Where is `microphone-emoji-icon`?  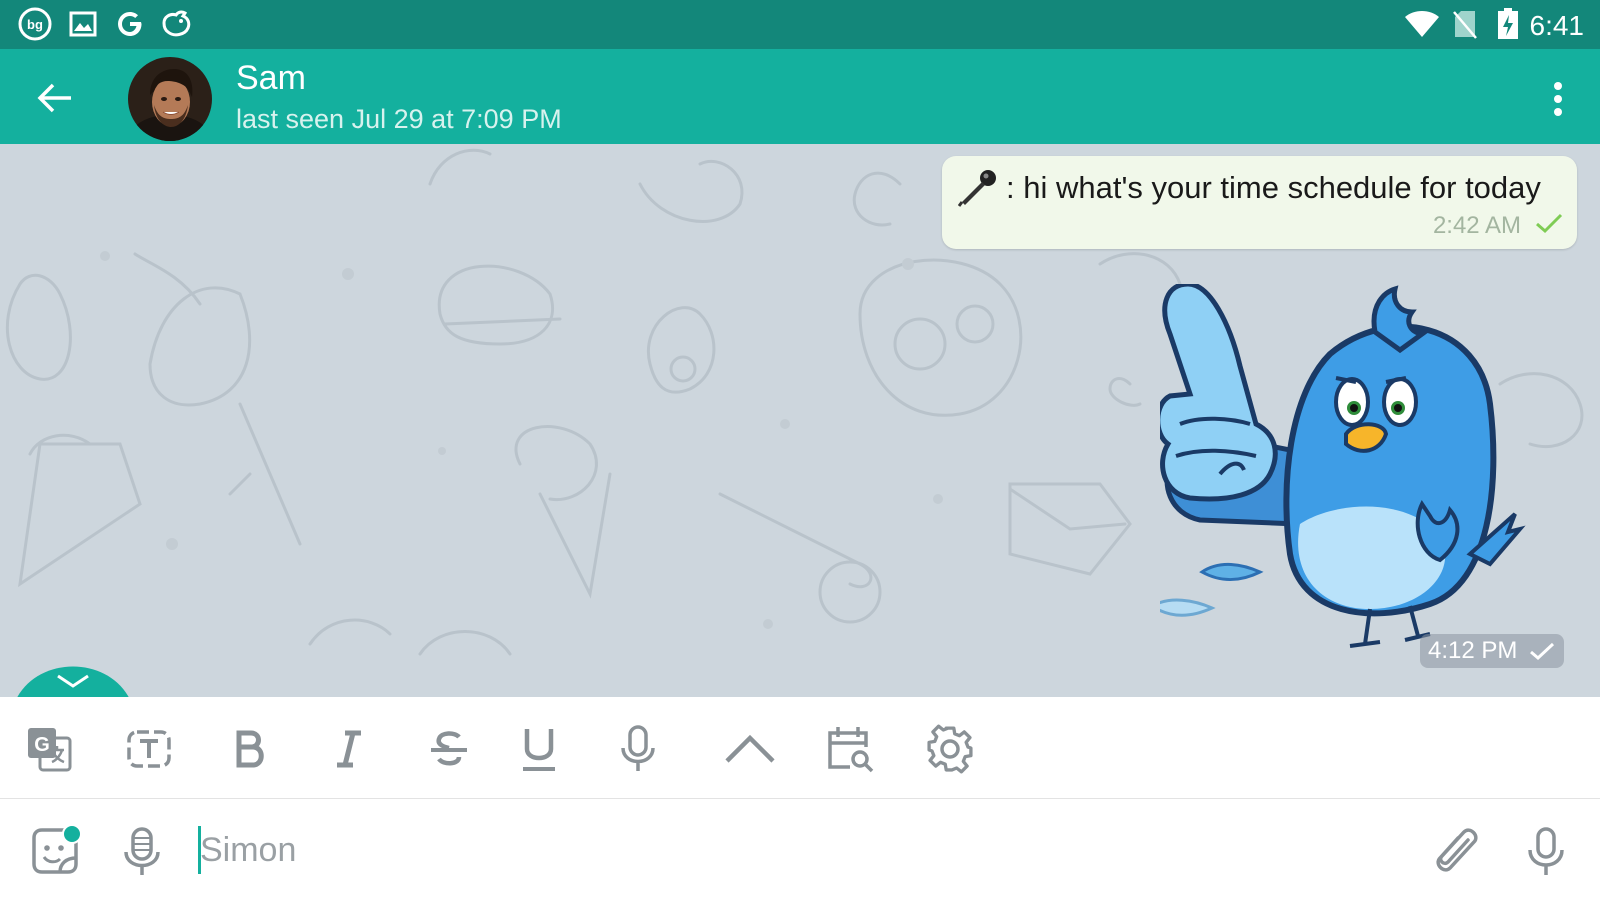 microphone-emoji-icon is located at coordinates (978, 188).